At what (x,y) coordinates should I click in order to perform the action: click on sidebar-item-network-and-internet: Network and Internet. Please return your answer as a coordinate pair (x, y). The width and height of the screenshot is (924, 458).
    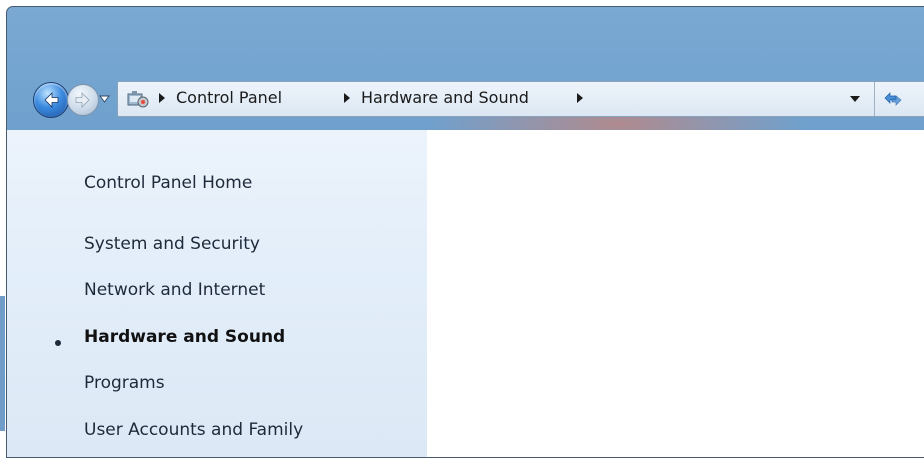
    Looking at the image, I should click on (174, 290).